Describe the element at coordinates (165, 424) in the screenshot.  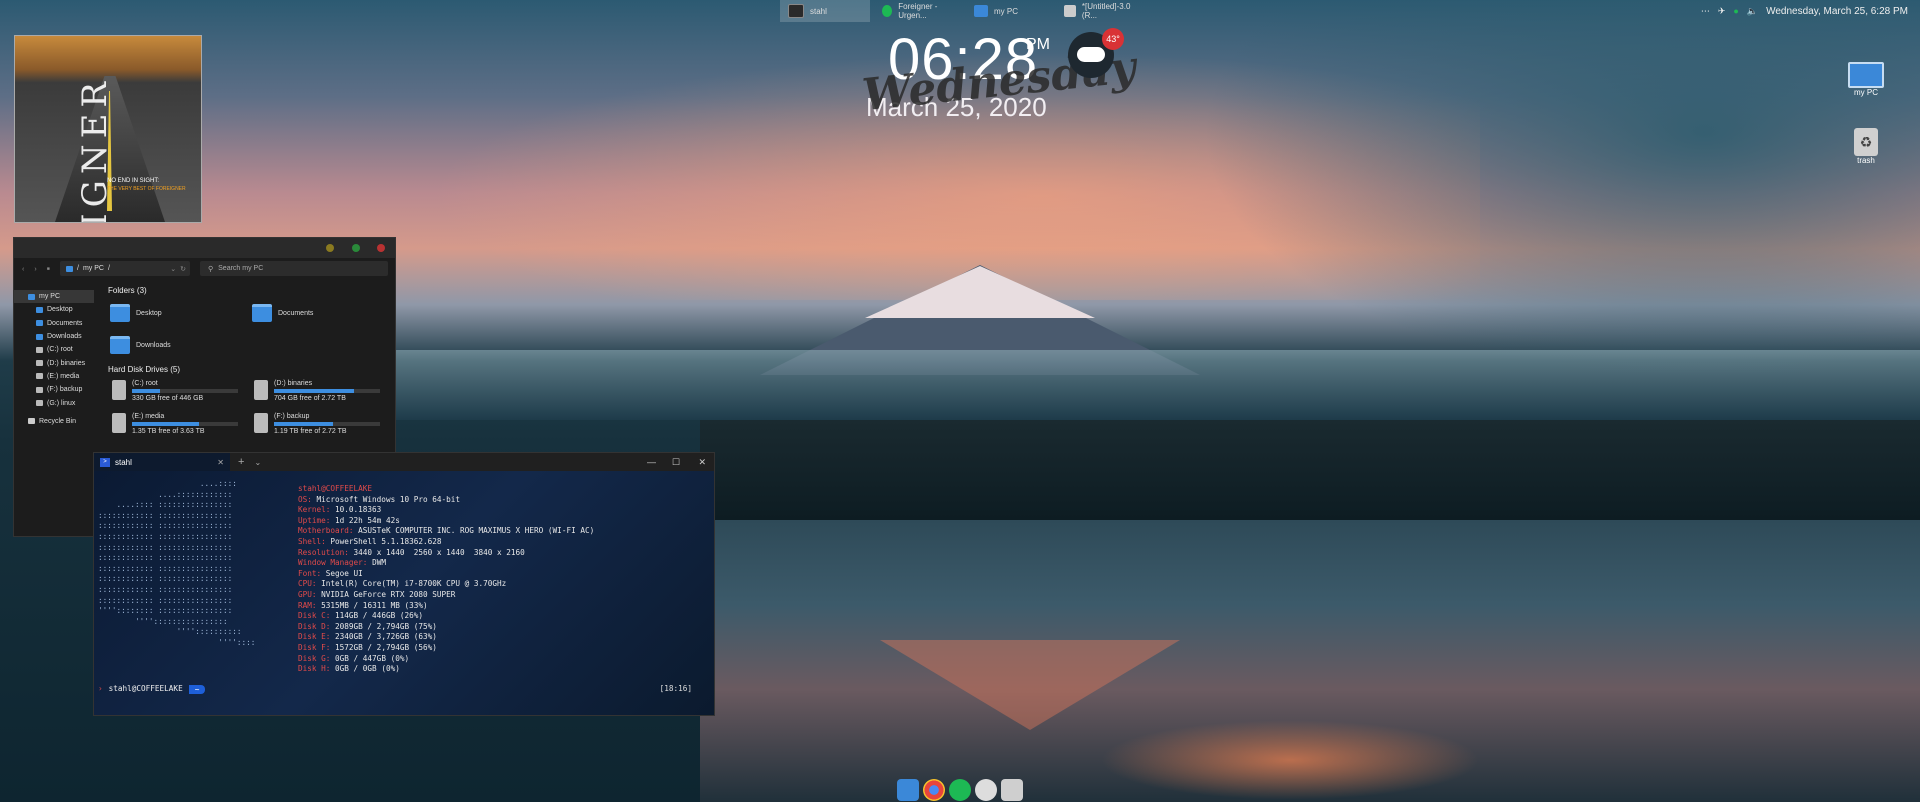
I see `usage-fill` at that location.